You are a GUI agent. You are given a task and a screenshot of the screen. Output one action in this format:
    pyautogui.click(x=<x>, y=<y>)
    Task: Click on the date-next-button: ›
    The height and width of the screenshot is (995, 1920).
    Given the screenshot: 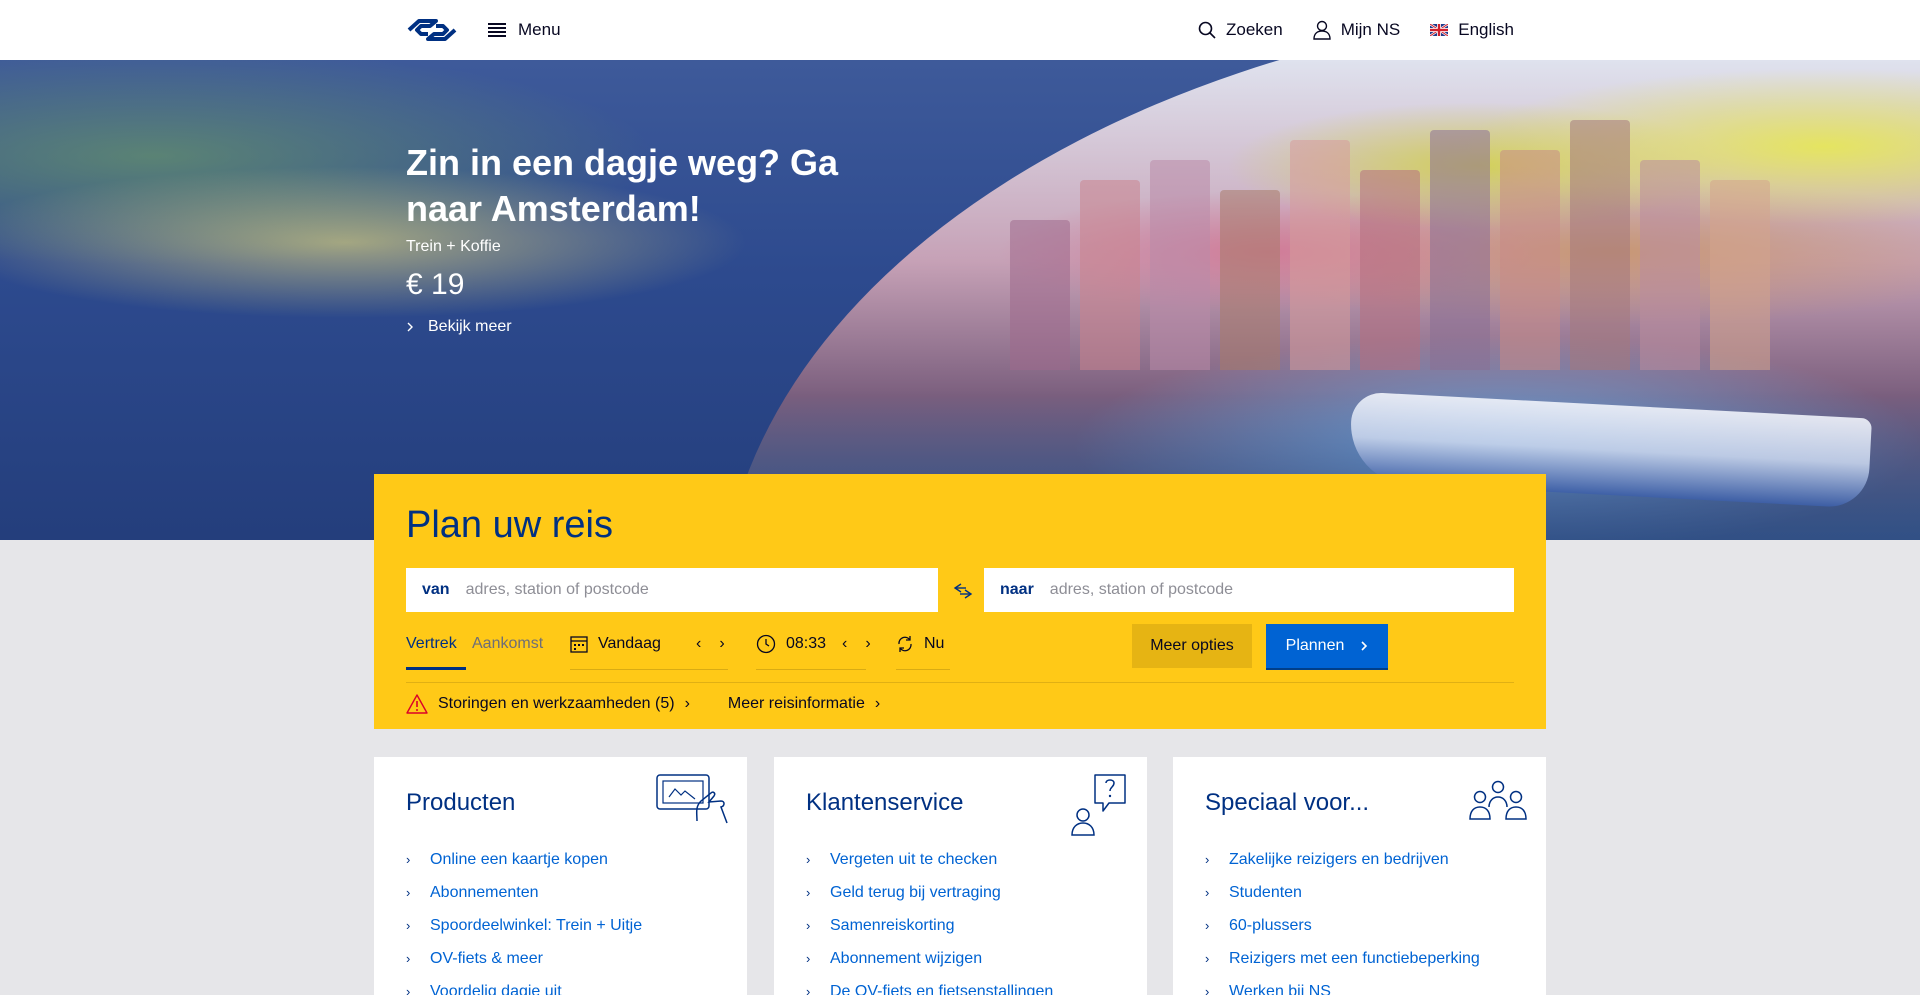 What is the action you would take?
    pyautogui.click(x=721, y=644)
    